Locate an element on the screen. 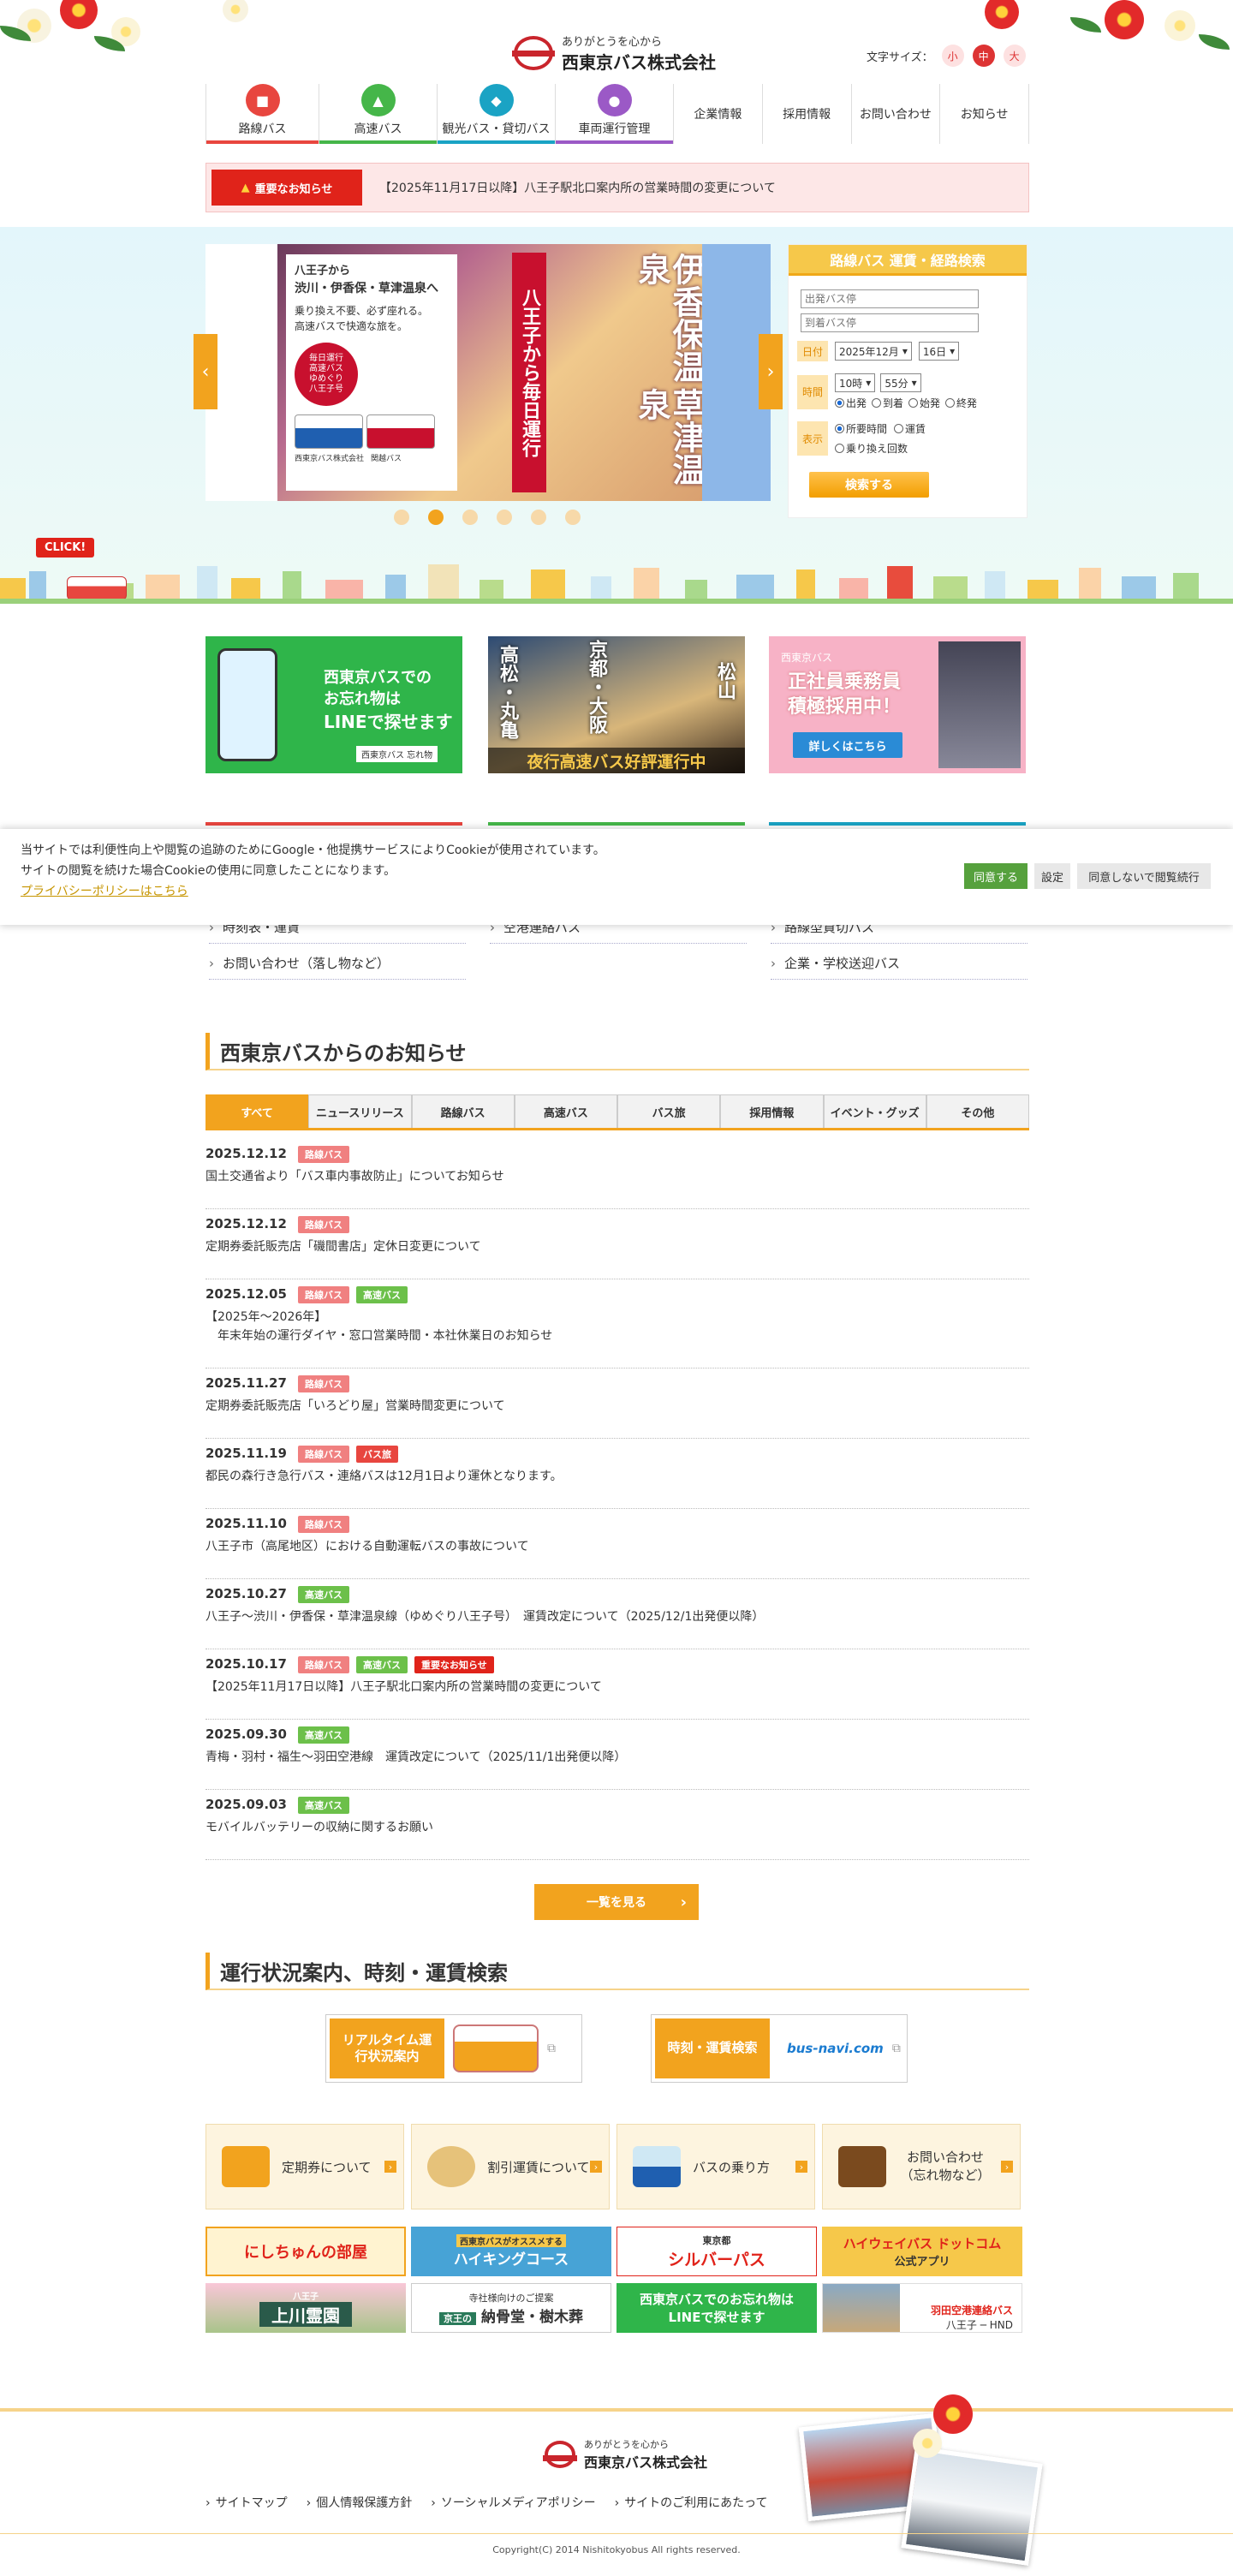  tab-recruit: 採用情報 is located at coordinates (772, 1111).